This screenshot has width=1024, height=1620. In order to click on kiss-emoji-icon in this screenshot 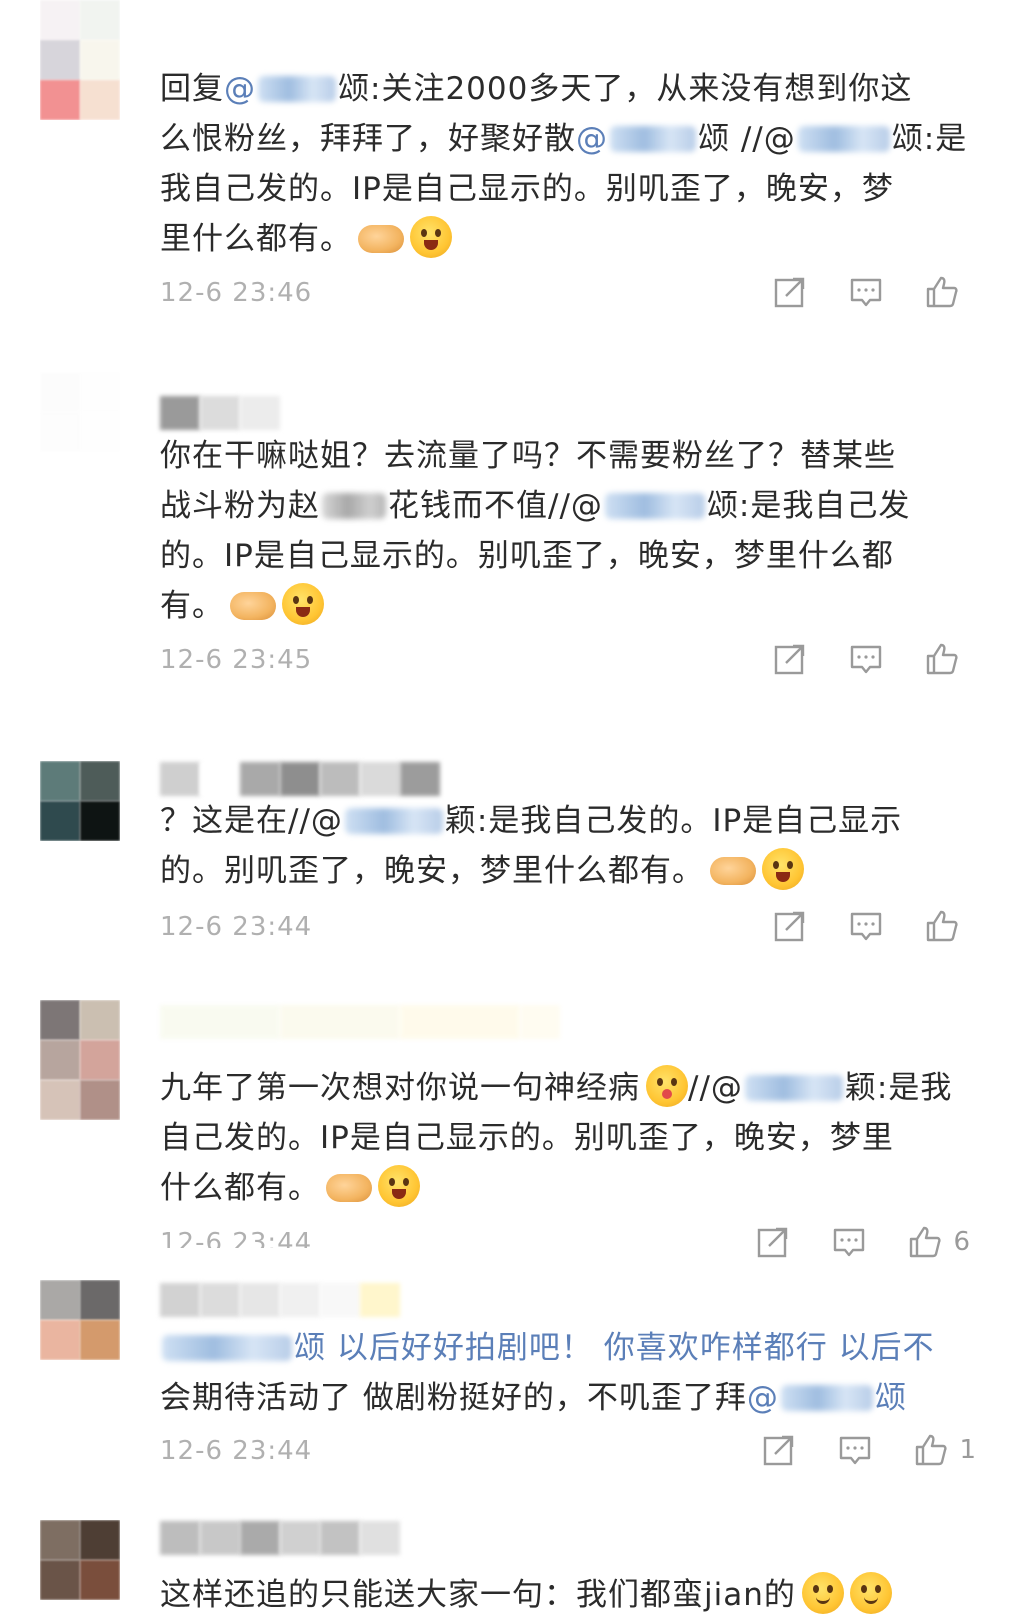, I will do `click(667, 1086)`.